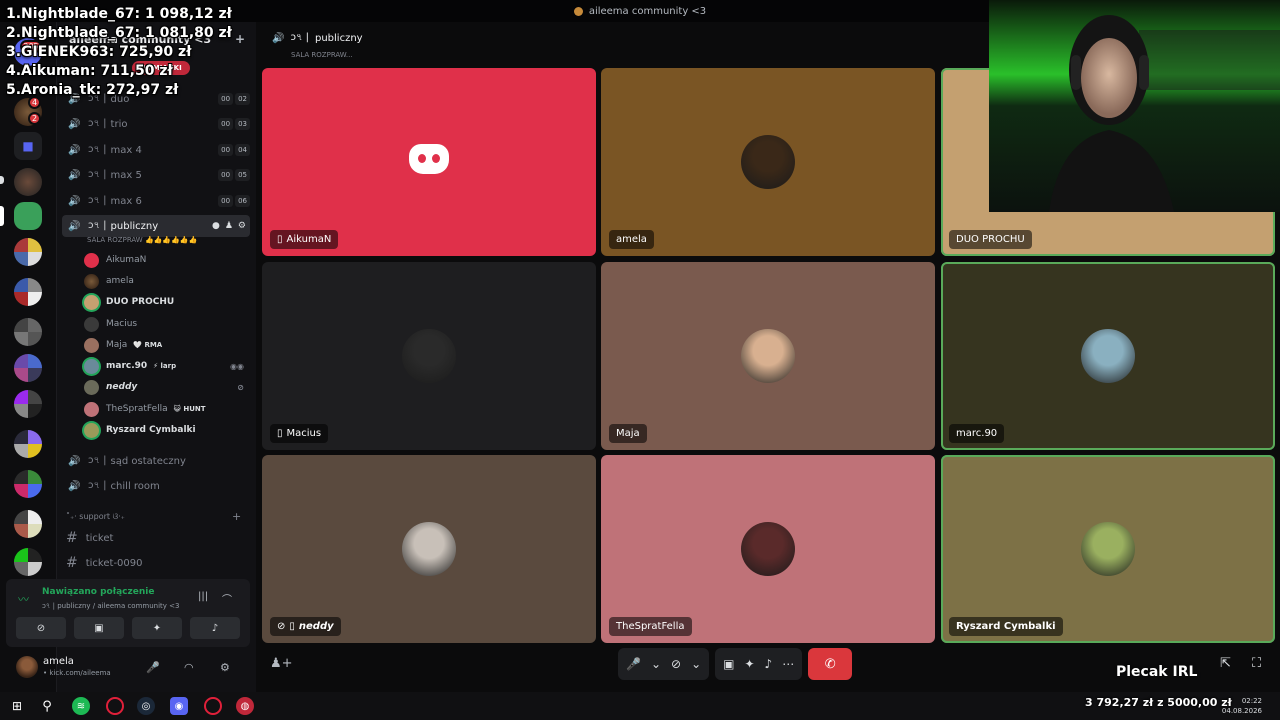 This screenshot has height=720, width=1280. Describe the element at coordinates (2, 216) in the screenshot. I see `selected-pip` at that location.